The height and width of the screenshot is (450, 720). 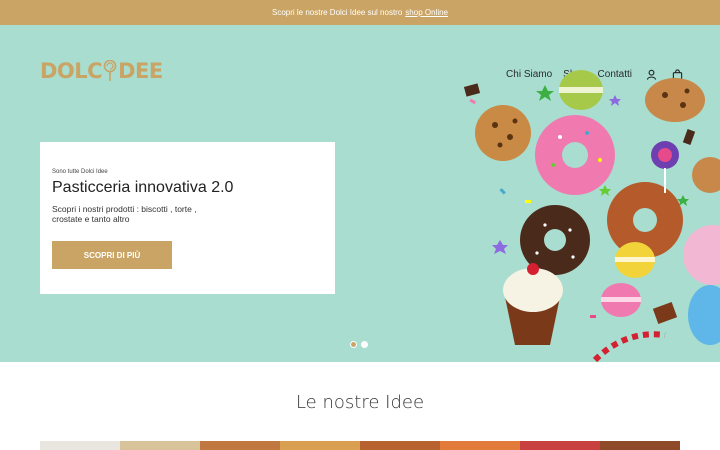 I want to click on brand-logo: DOLC DEE, so click(x=101, y=71).